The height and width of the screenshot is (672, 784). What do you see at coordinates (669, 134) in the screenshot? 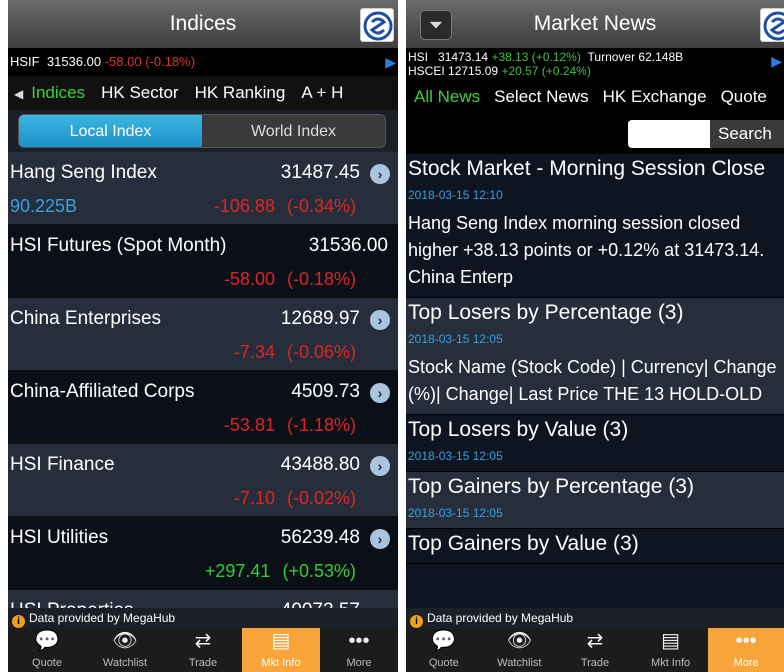
I see `news-search-input` at bounding box center [669, 134].